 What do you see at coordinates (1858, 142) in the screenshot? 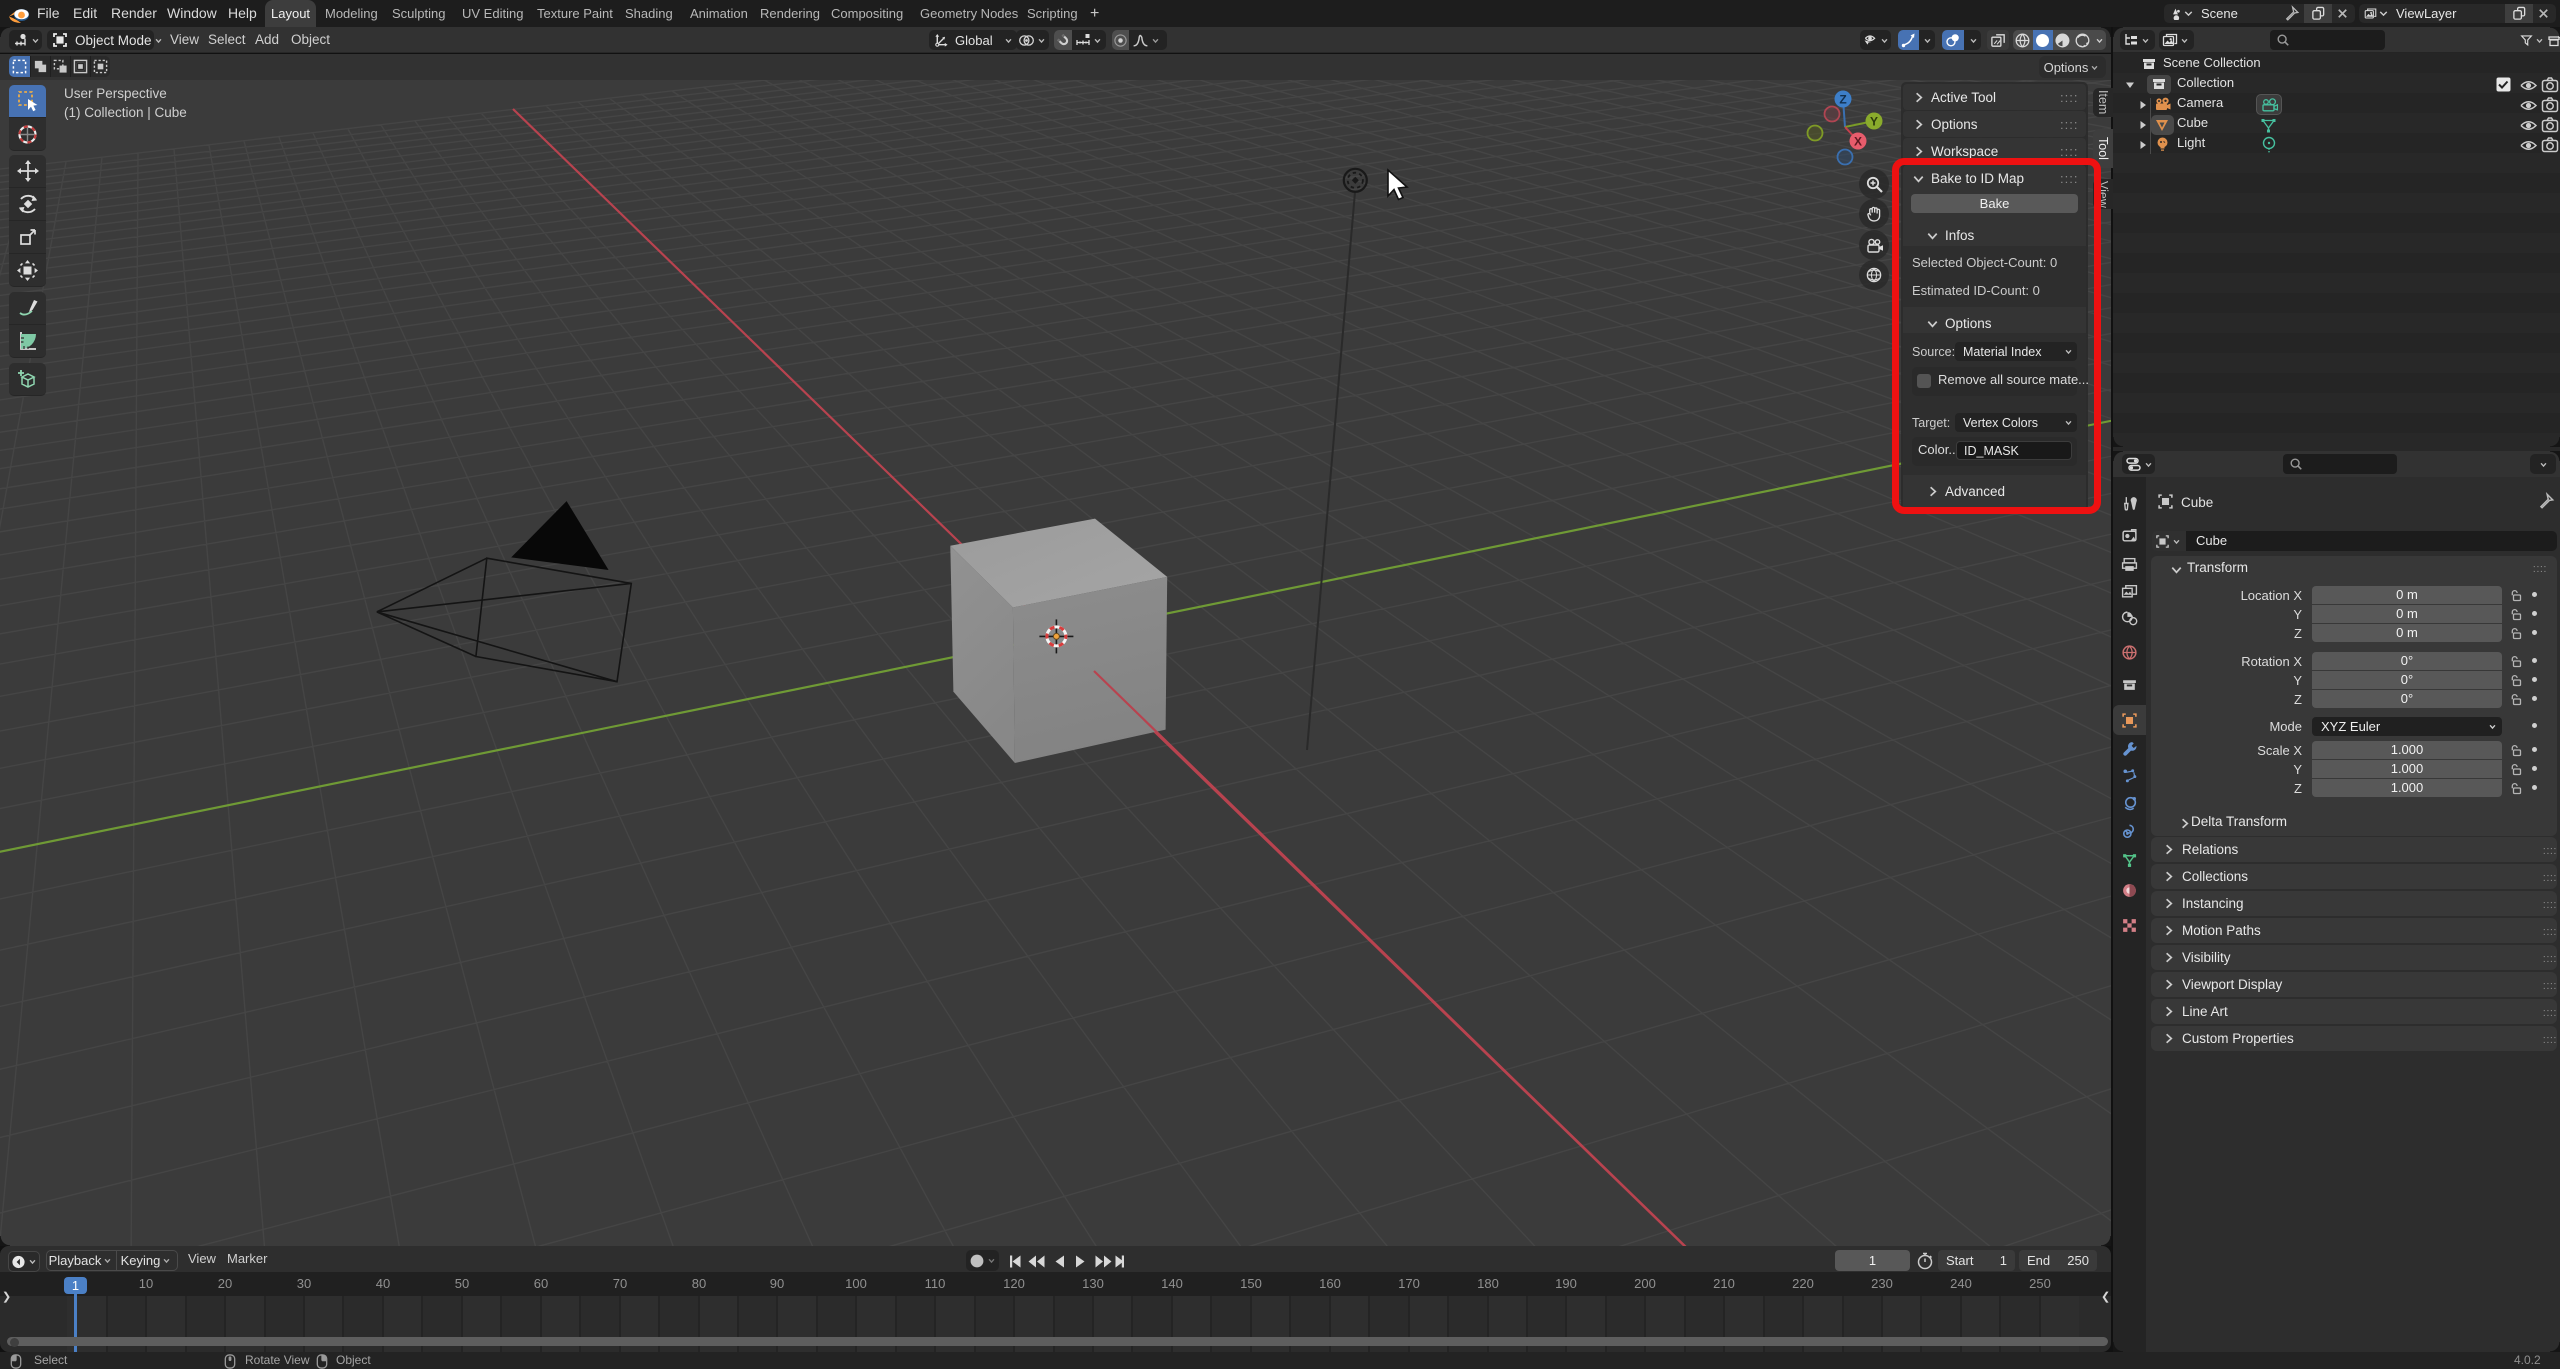
I see `svg-text: X` at bounding box center [1858, 142].